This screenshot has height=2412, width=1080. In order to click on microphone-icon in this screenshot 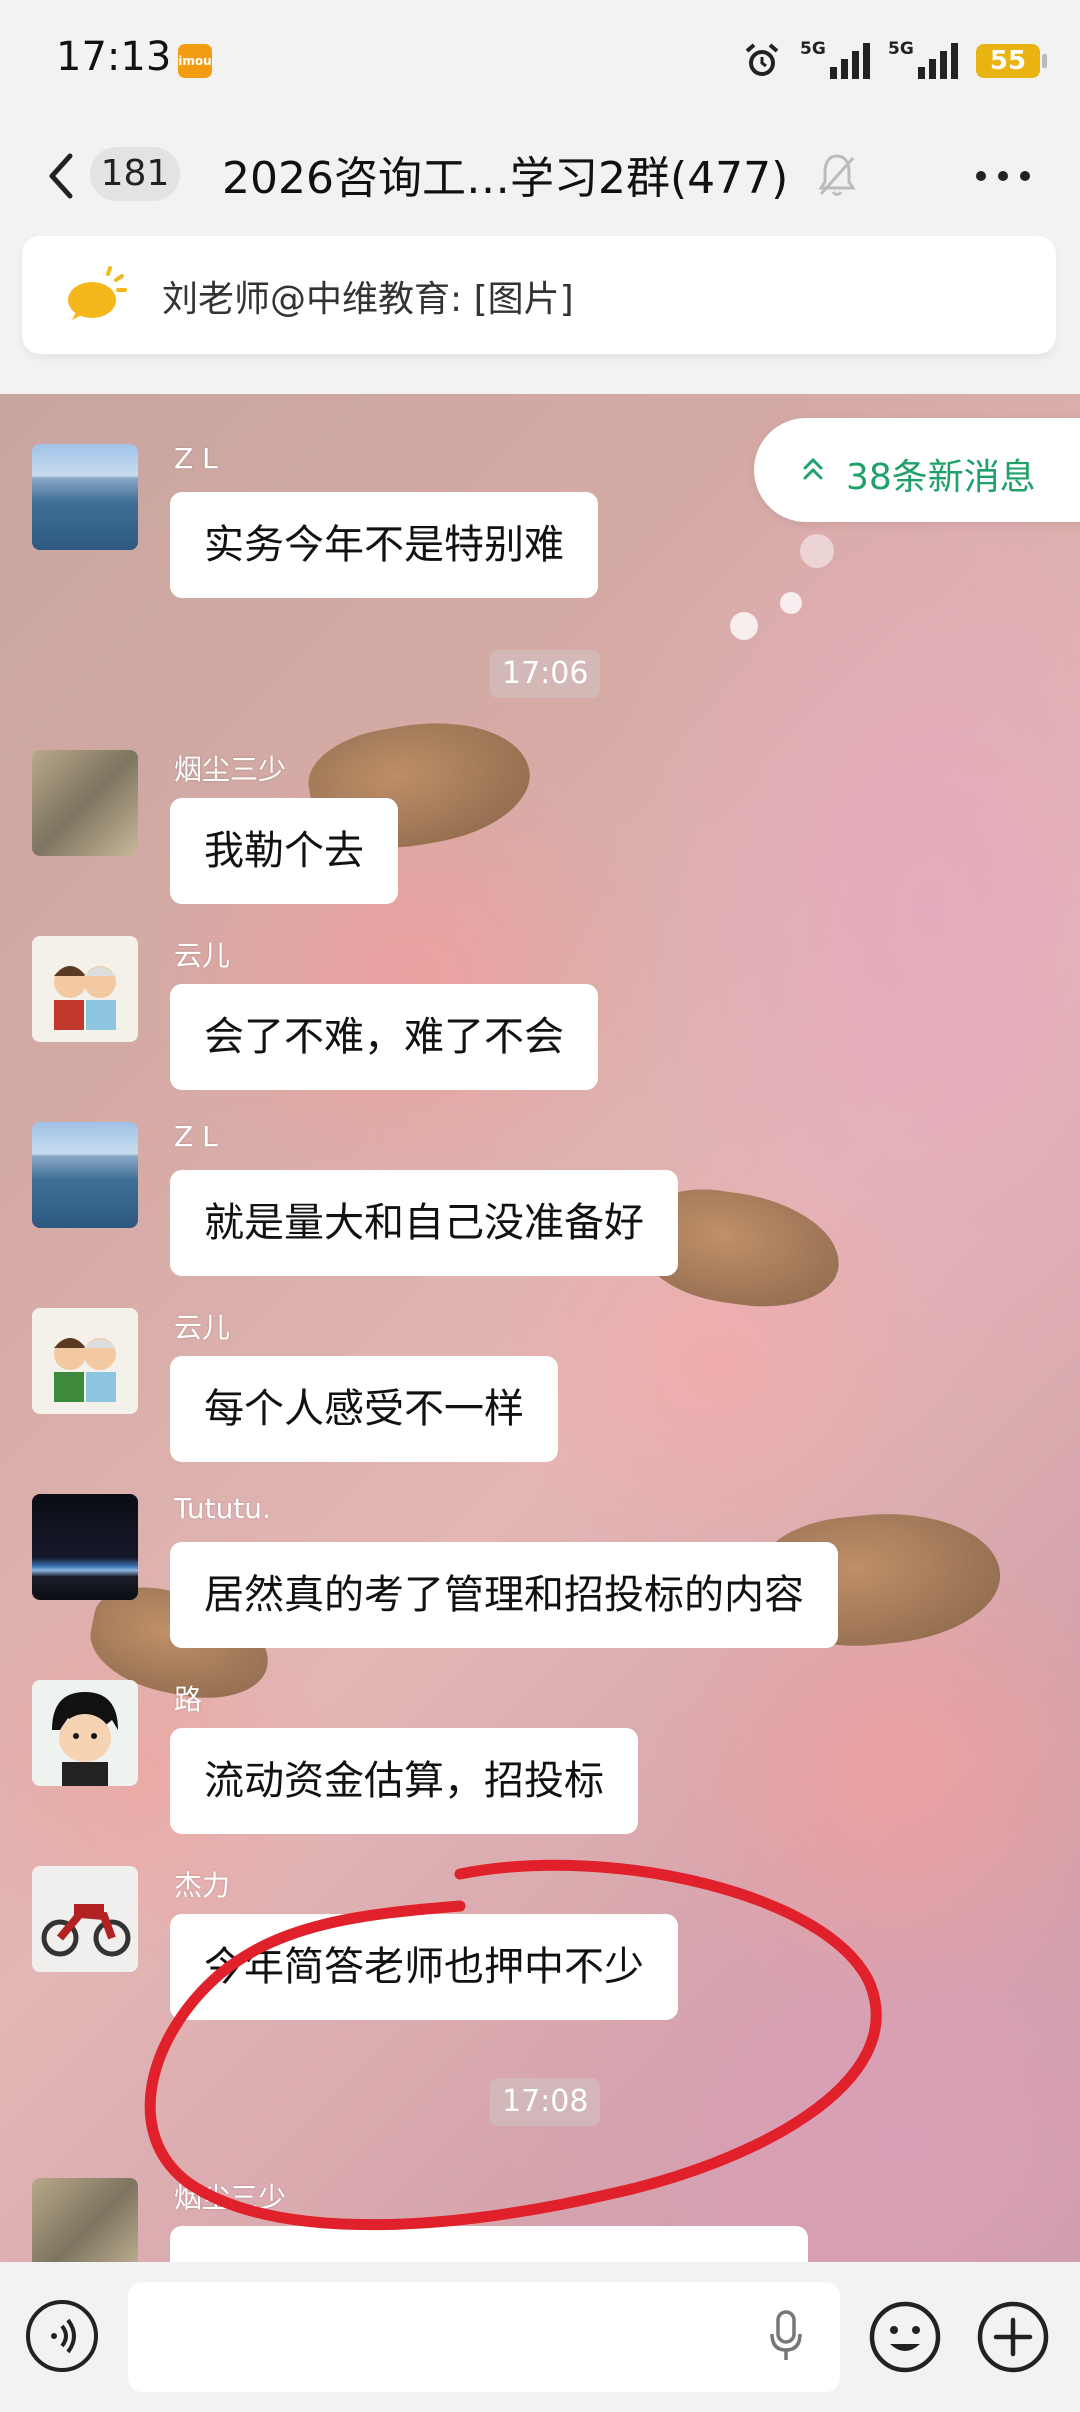, I will do `click(786, 2336)`.